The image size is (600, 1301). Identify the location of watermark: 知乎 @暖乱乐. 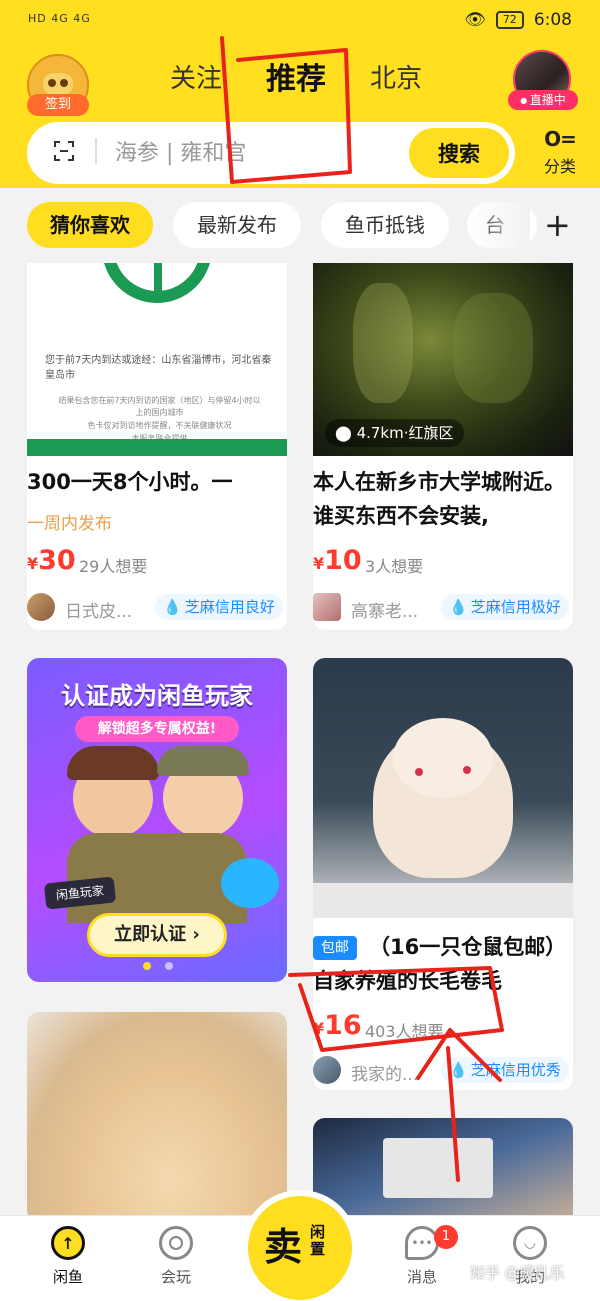
(517, 1273).